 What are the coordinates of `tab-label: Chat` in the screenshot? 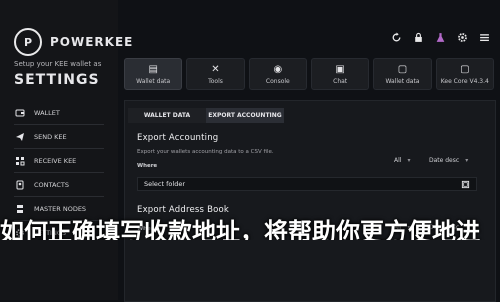 It's located at (340, 81).